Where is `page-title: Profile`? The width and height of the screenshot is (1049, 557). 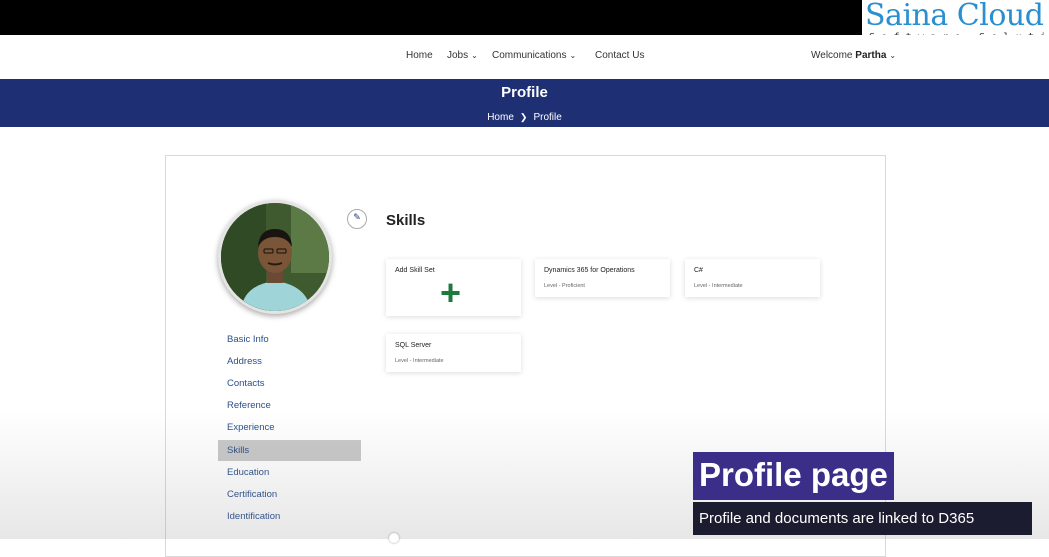
page-title: Profile is located at coordinates (524, 92).